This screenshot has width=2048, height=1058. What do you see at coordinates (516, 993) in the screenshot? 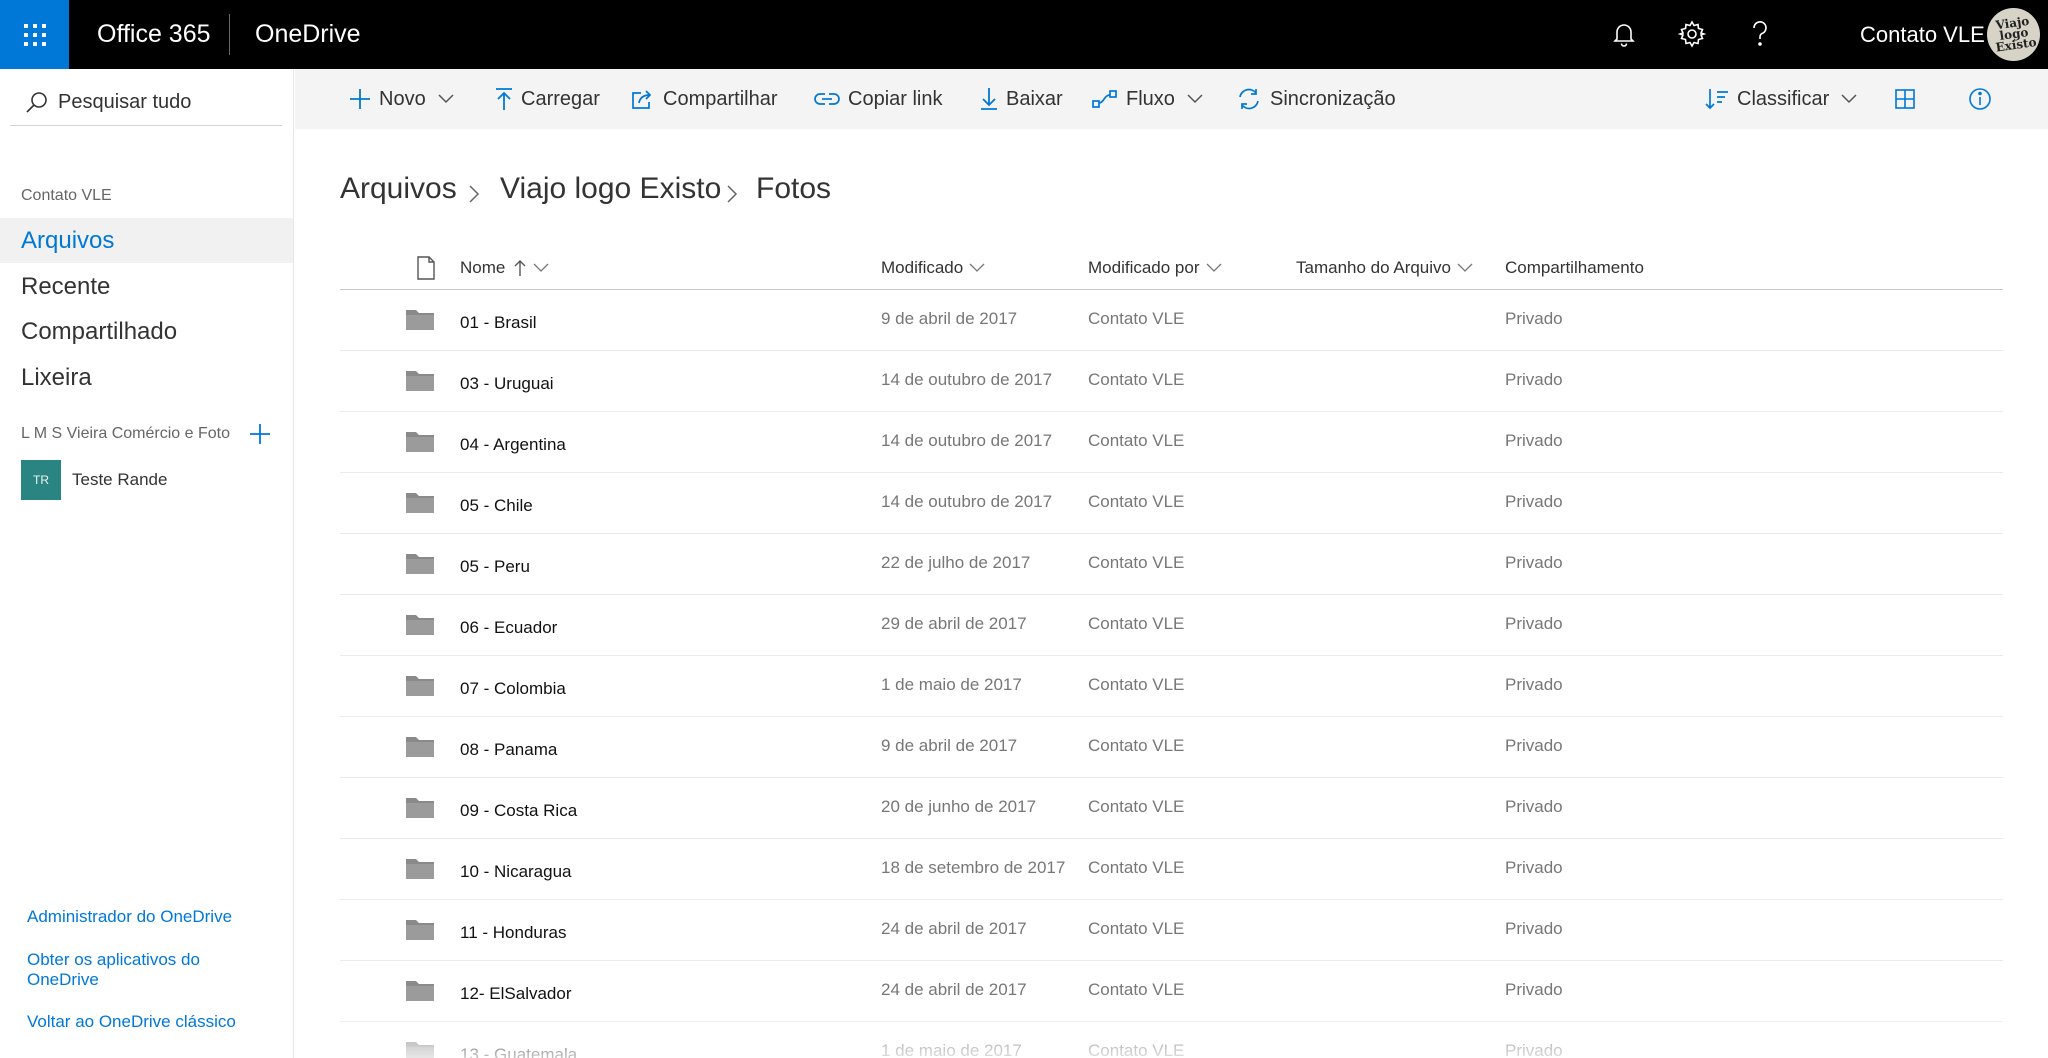
I see `row-name: 12- ElSalvador` at bounding box center [516, 993].